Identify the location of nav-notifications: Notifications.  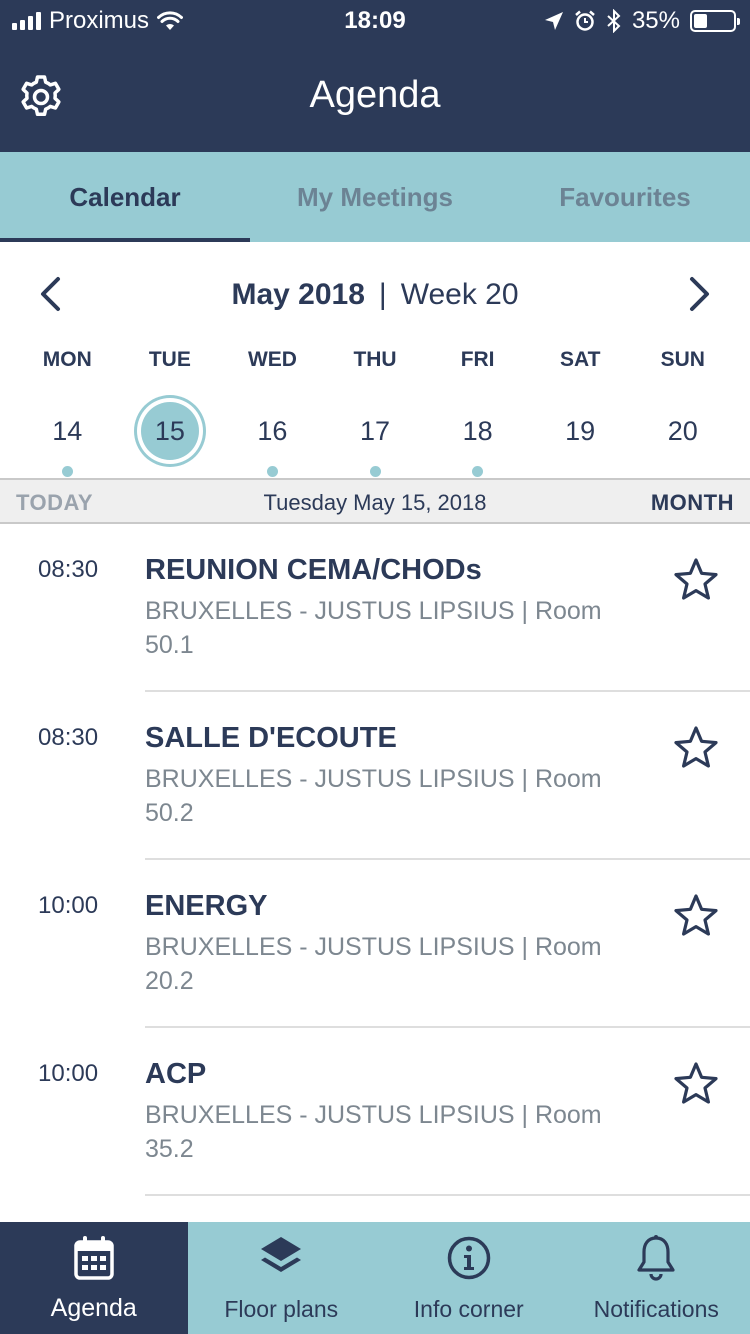
(656, 1278).